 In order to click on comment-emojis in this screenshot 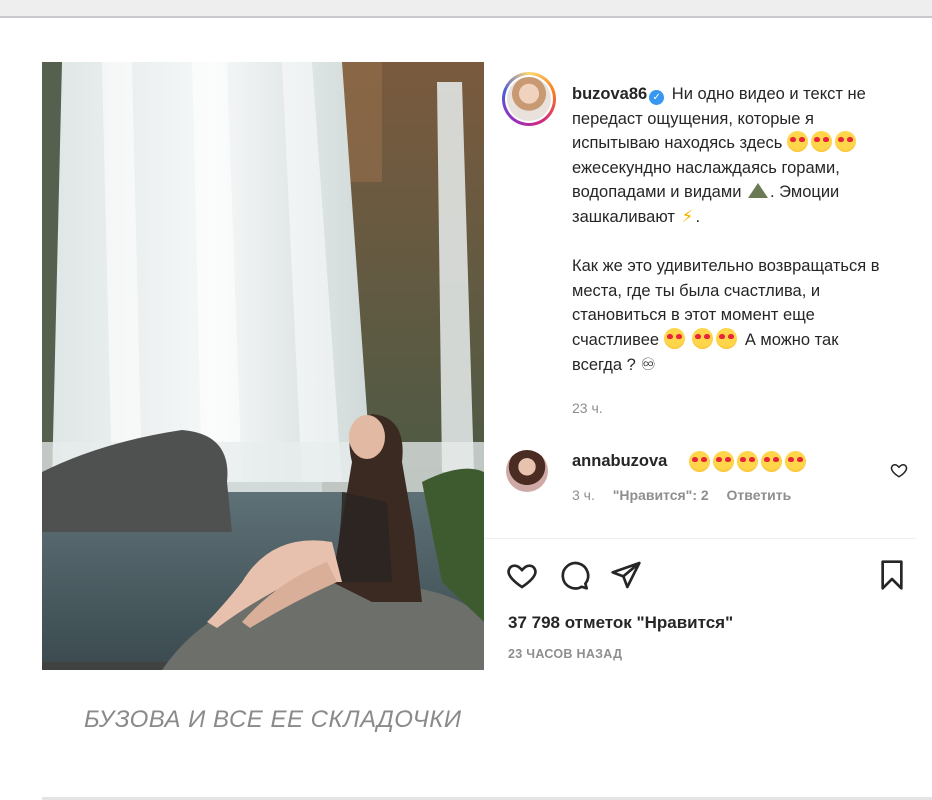, I will do `click(749, 462)`.